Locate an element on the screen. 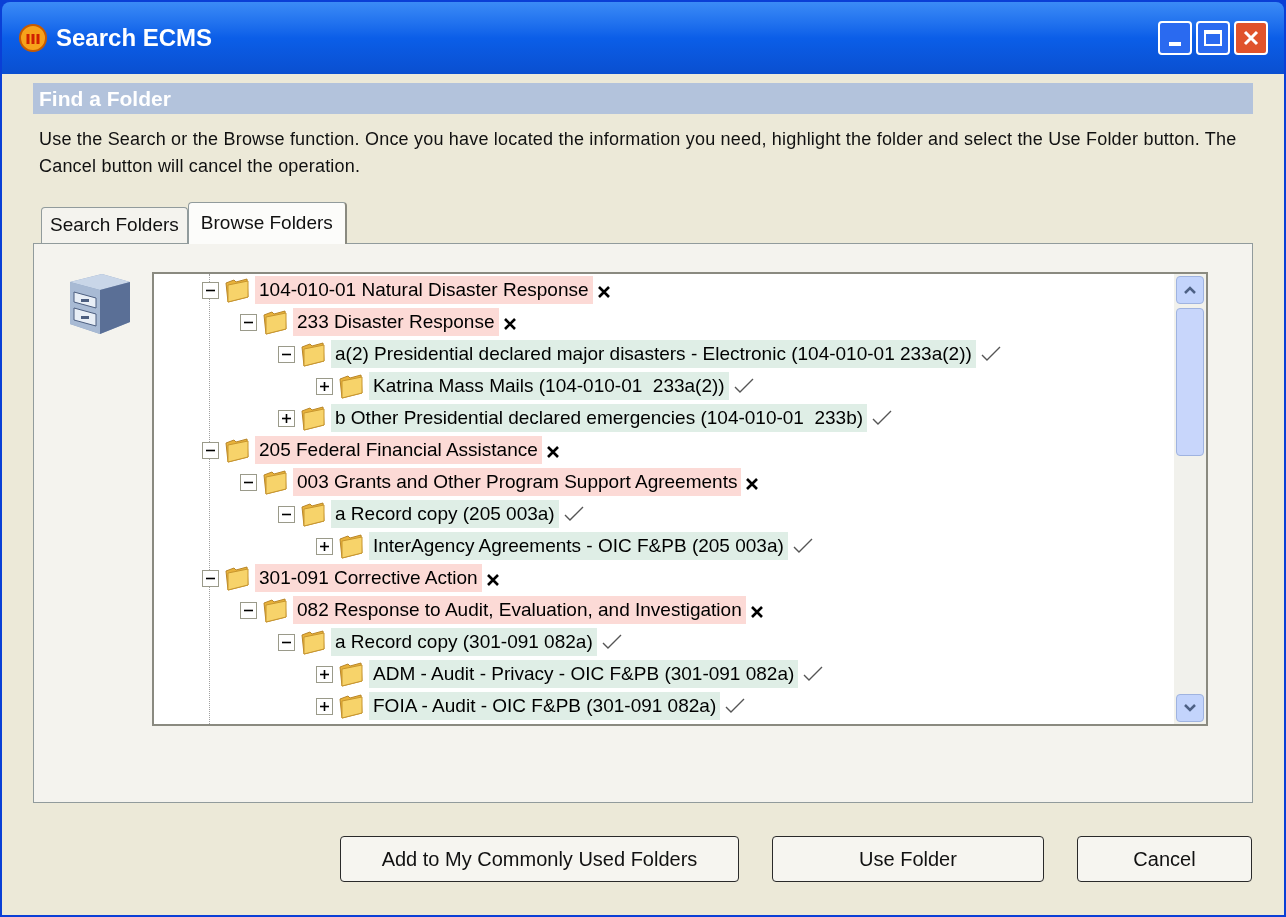  folder-label: b Other Presidential declared emergencies (104-010-01 233b) is located at coordinates (599, 418).